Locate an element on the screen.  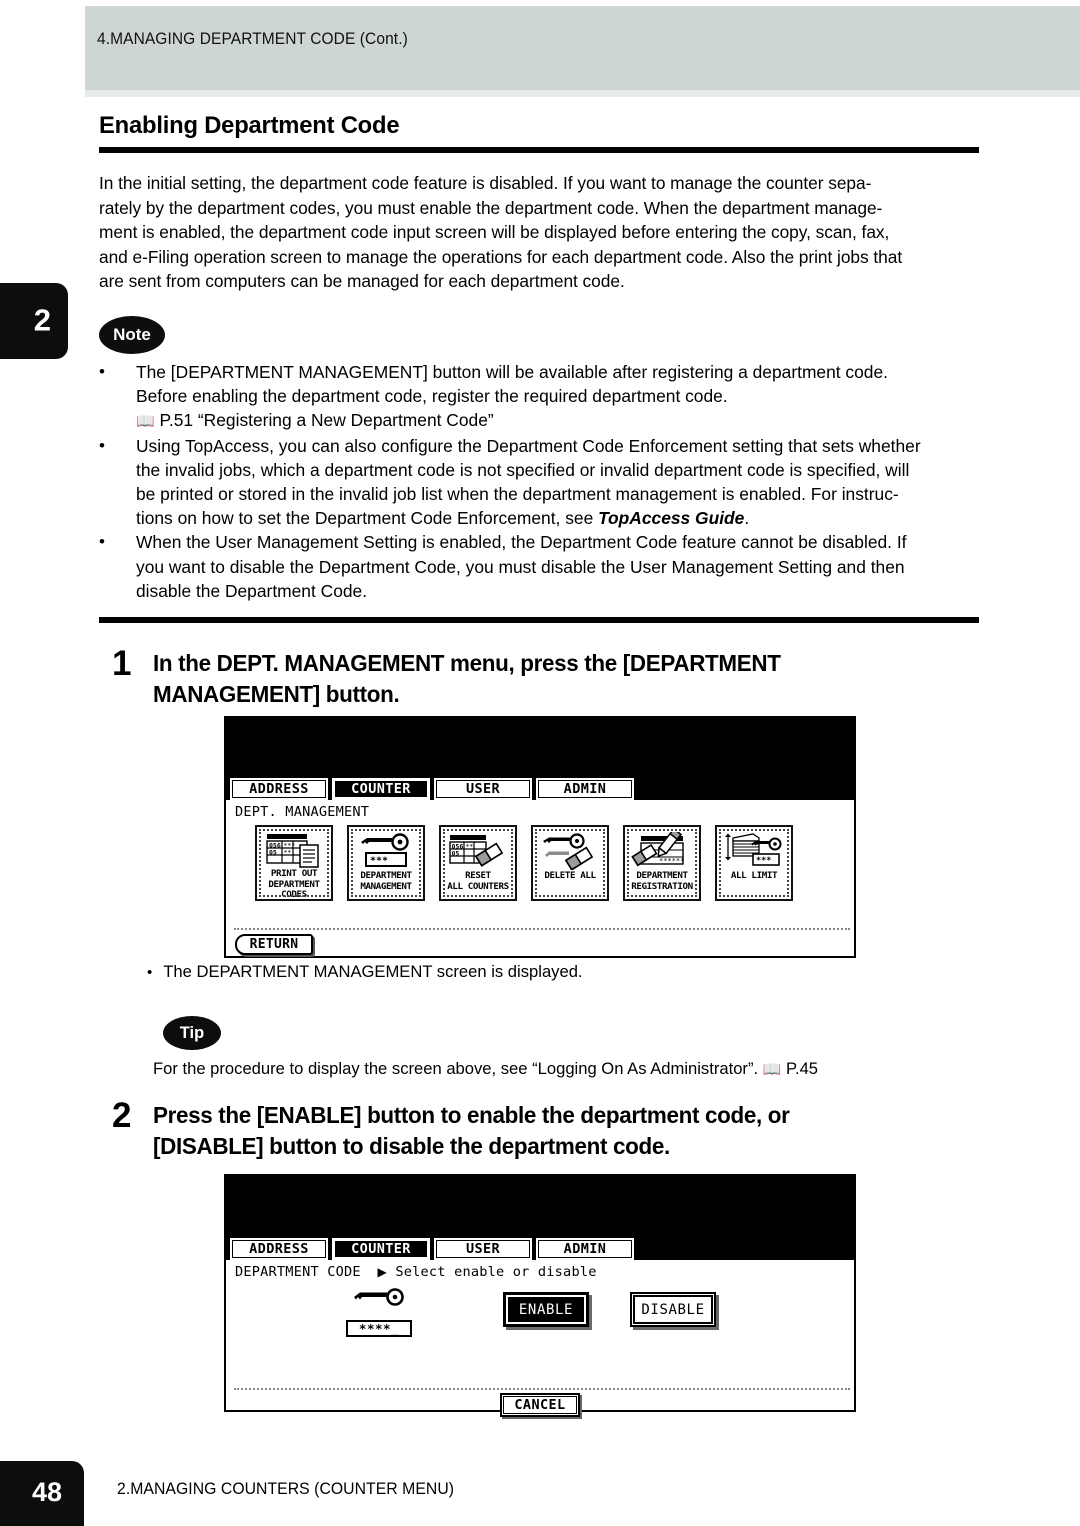
button-label: PRINT OUT DEPARTMENT CODES is located at coordinates (294, 884).